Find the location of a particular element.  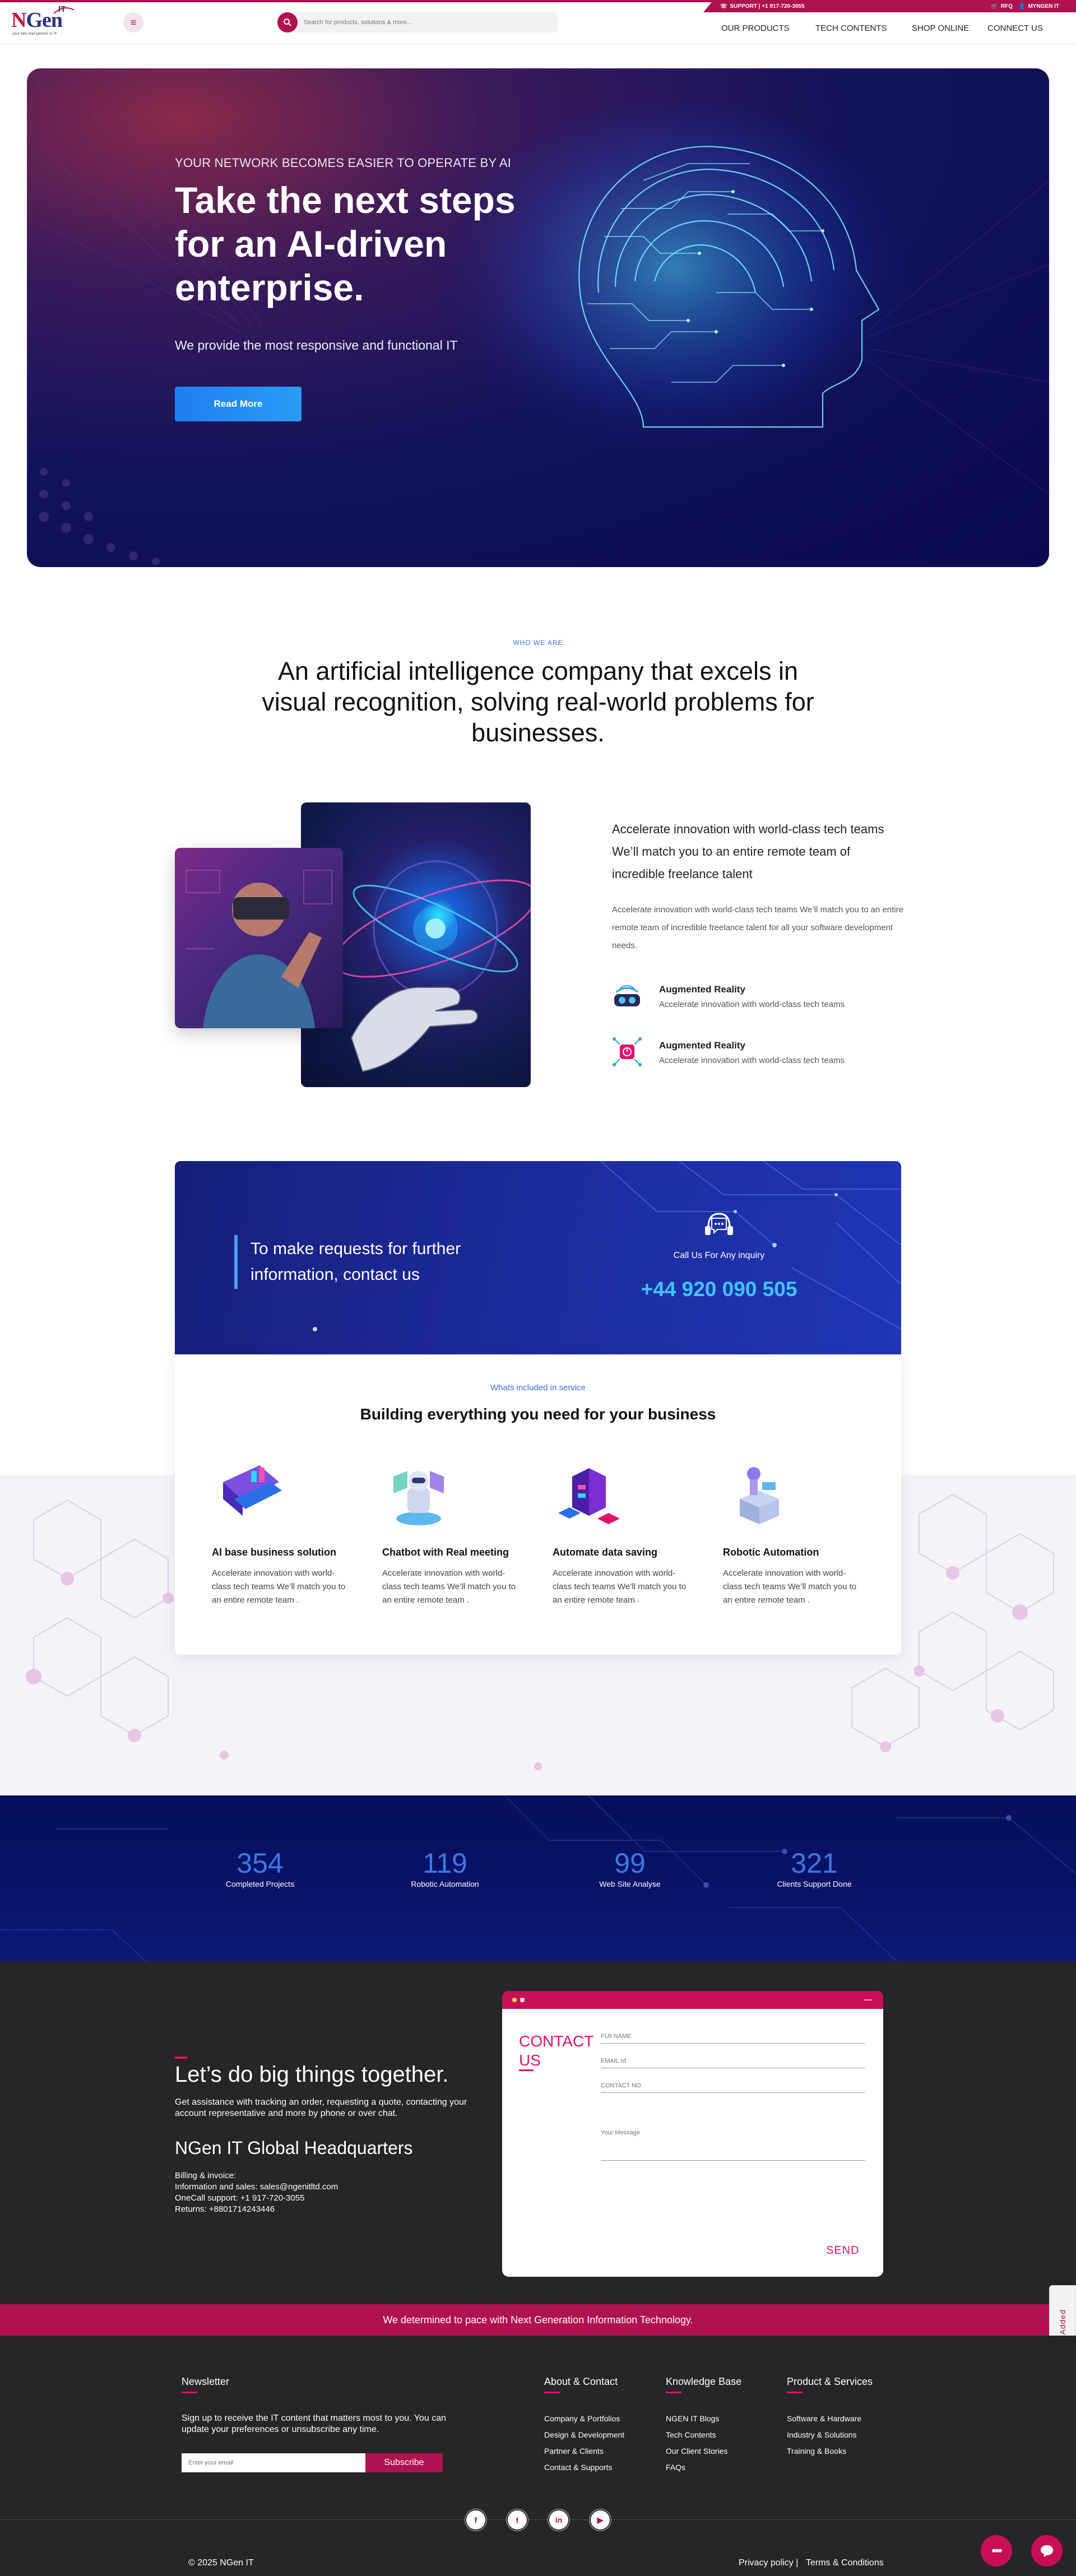

privacy-policy-link: Privacy policy | is located at coordinates (768, 2563).